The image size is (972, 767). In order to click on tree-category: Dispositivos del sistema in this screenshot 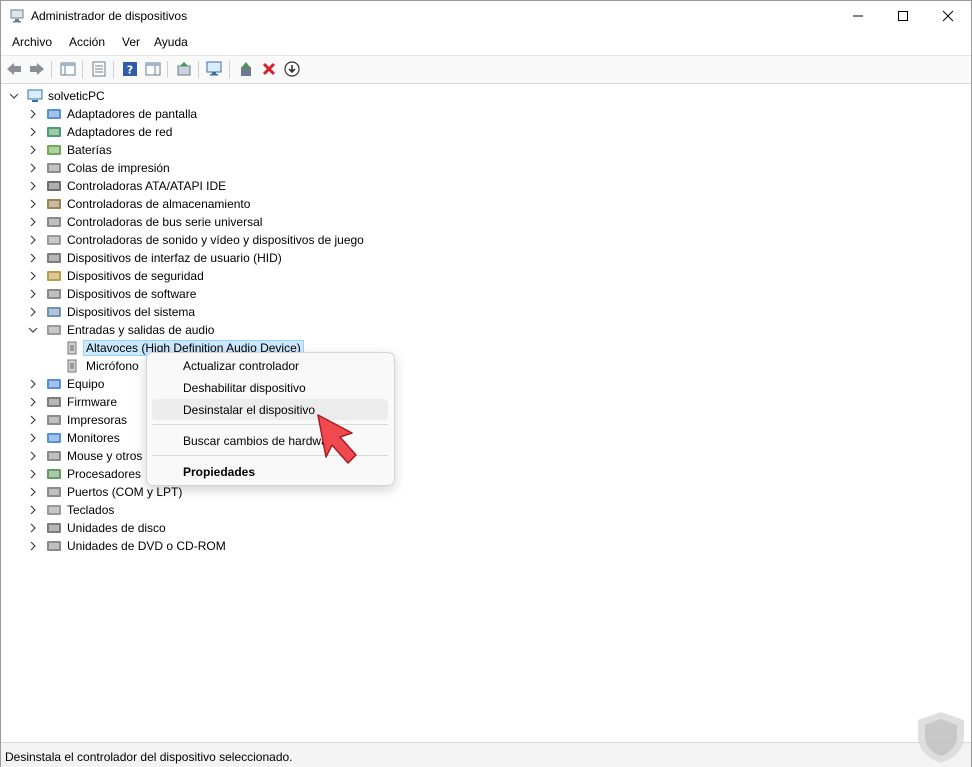, I will do `click(111, 312)`.